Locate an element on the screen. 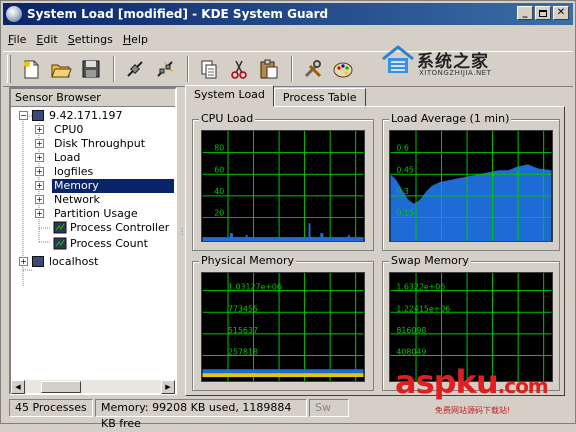 Image resolution: width=576 pixels, height=432 pixels. maximize-button is located at coordinates (543, 13).